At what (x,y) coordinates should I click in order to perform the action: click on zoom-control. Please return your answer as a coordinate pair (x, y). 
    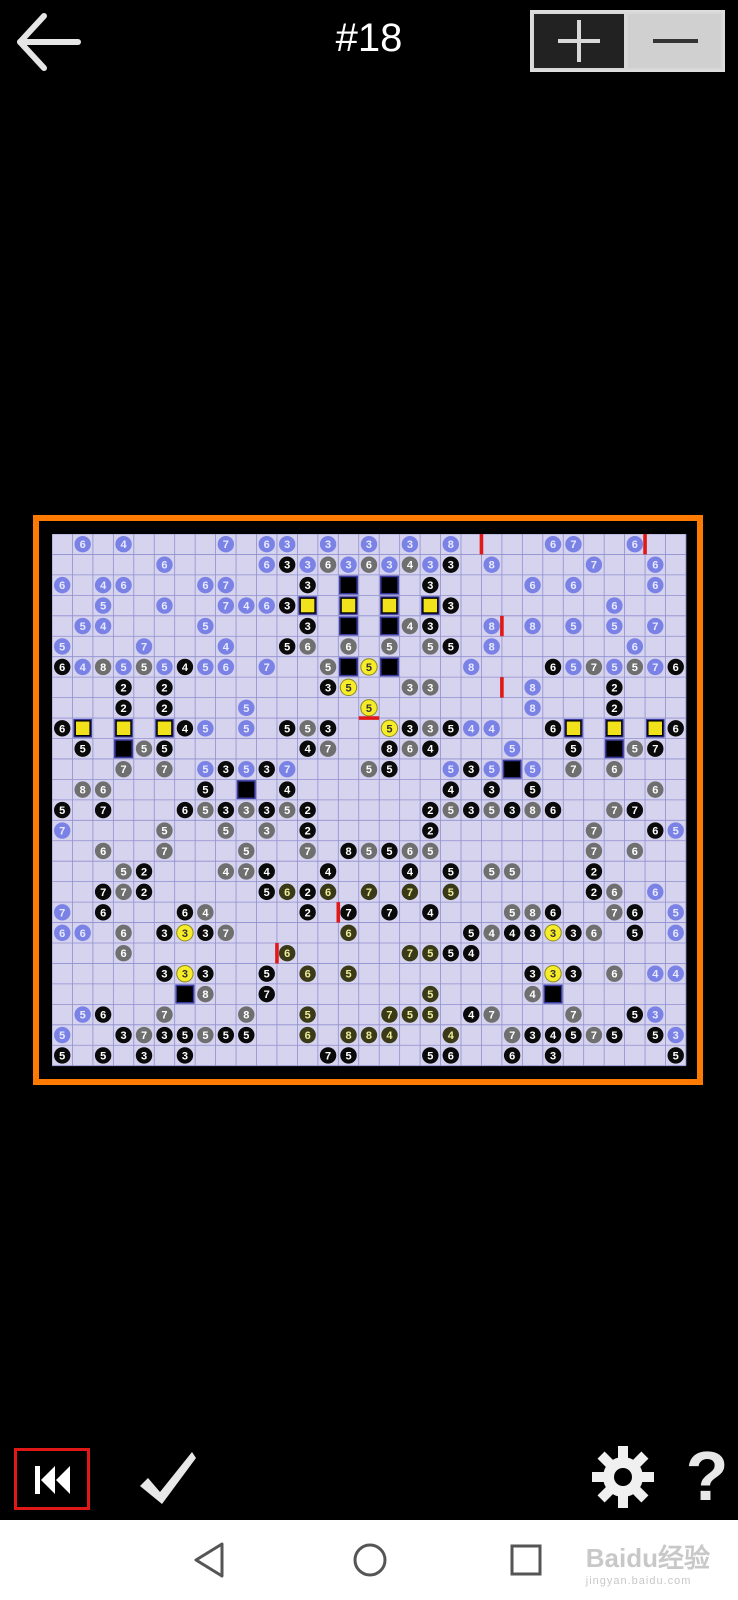
    Looking at the image, I should click on (627, 41).